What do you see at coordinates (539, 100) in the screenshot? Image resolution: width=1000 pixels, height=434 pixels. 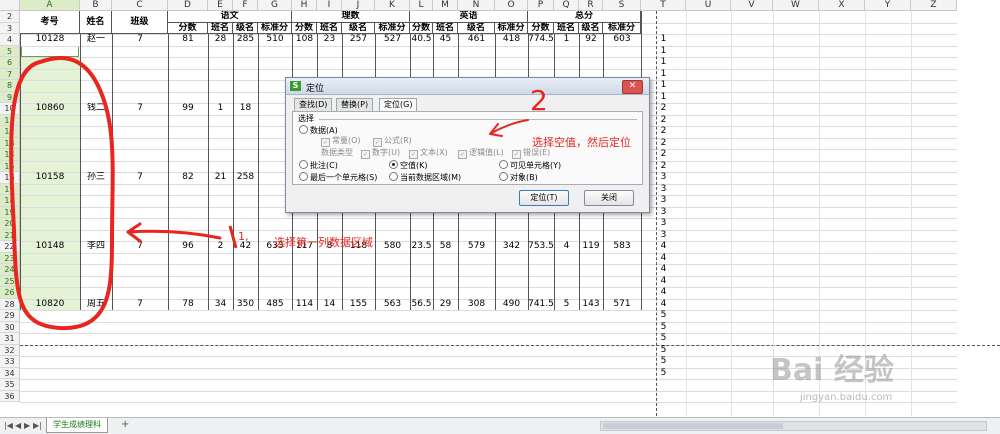 I see `step-2-number: 2` at bounding box center [539, 100].